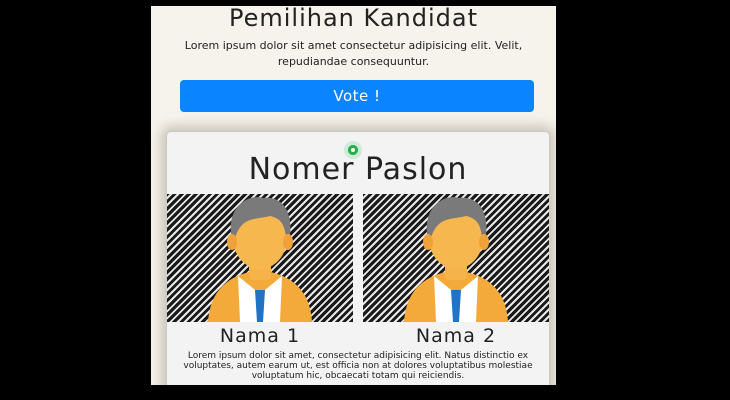 The height and width of the screenshot is (400, 730). I want to click on candidate-2-photo, so click(456, 258).